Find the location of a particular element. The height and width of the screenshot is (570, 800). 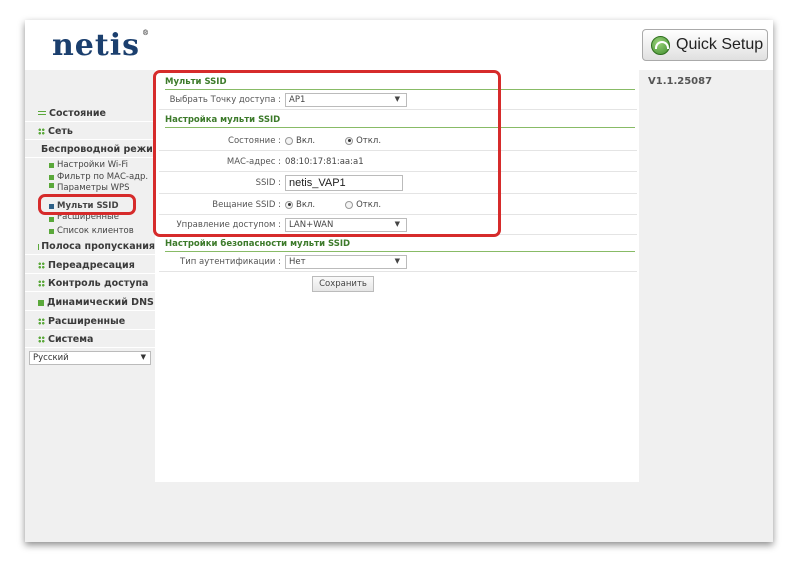

row-broadcast: Вещание SSID : Вкл. Откл. is located at coordinates (398, 205).